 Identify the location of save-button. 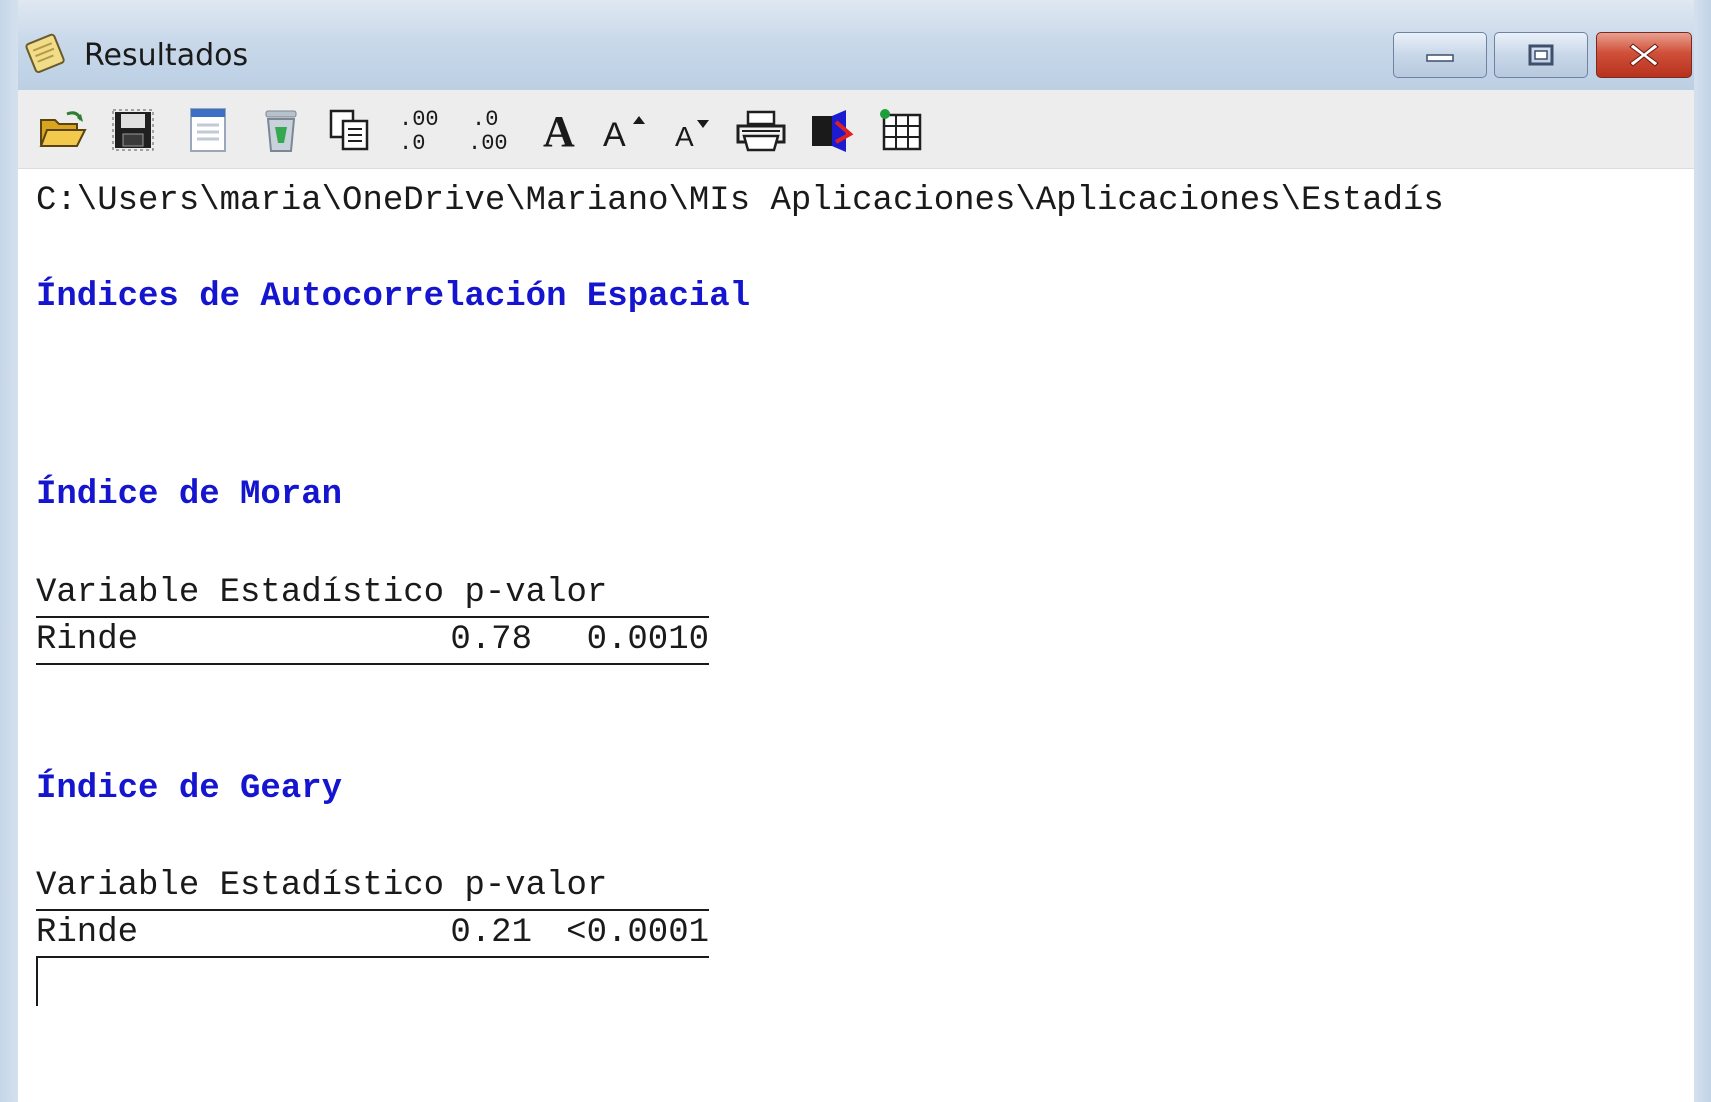
(133, 130).